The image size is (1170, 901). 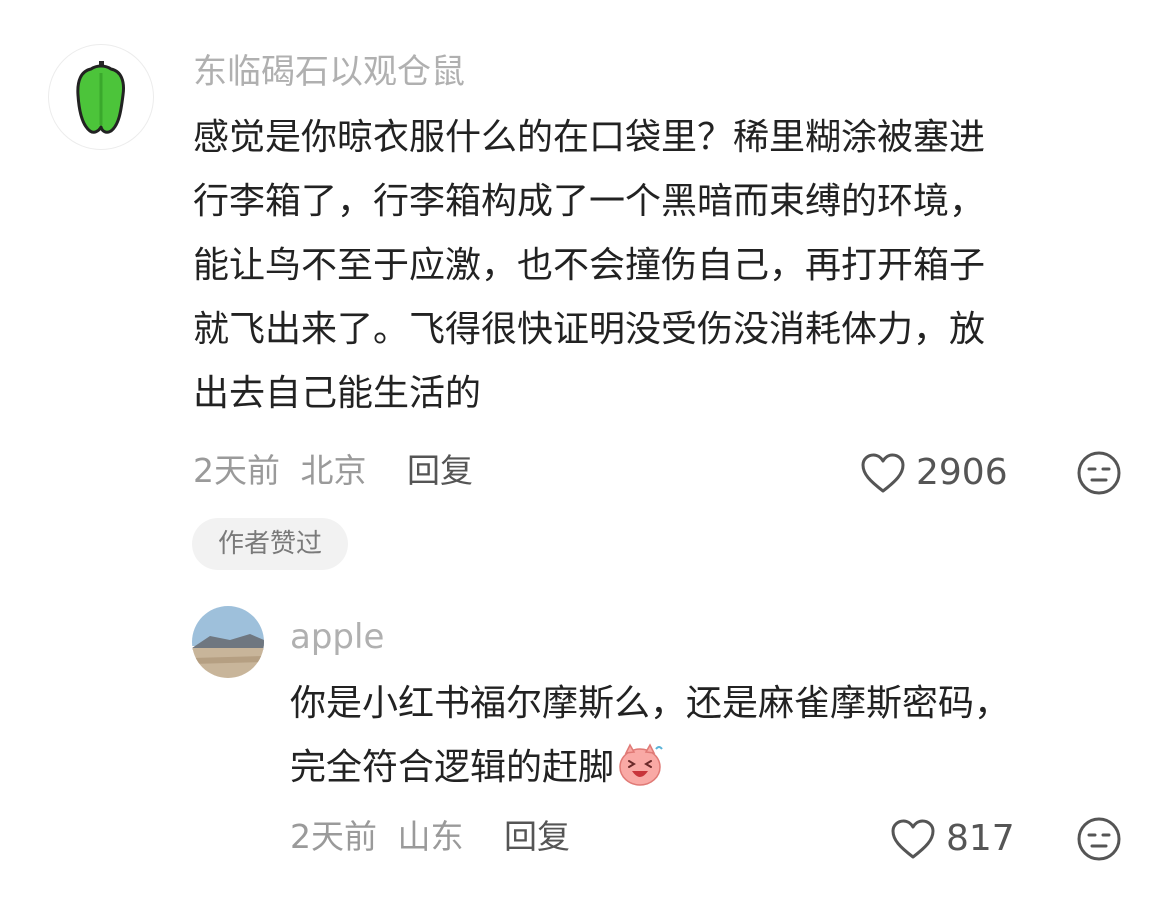 What do you see at coordinates (641, 764) in the screenshot?
I see `laughing-pig-emoji` at bounding box center [641, 764].